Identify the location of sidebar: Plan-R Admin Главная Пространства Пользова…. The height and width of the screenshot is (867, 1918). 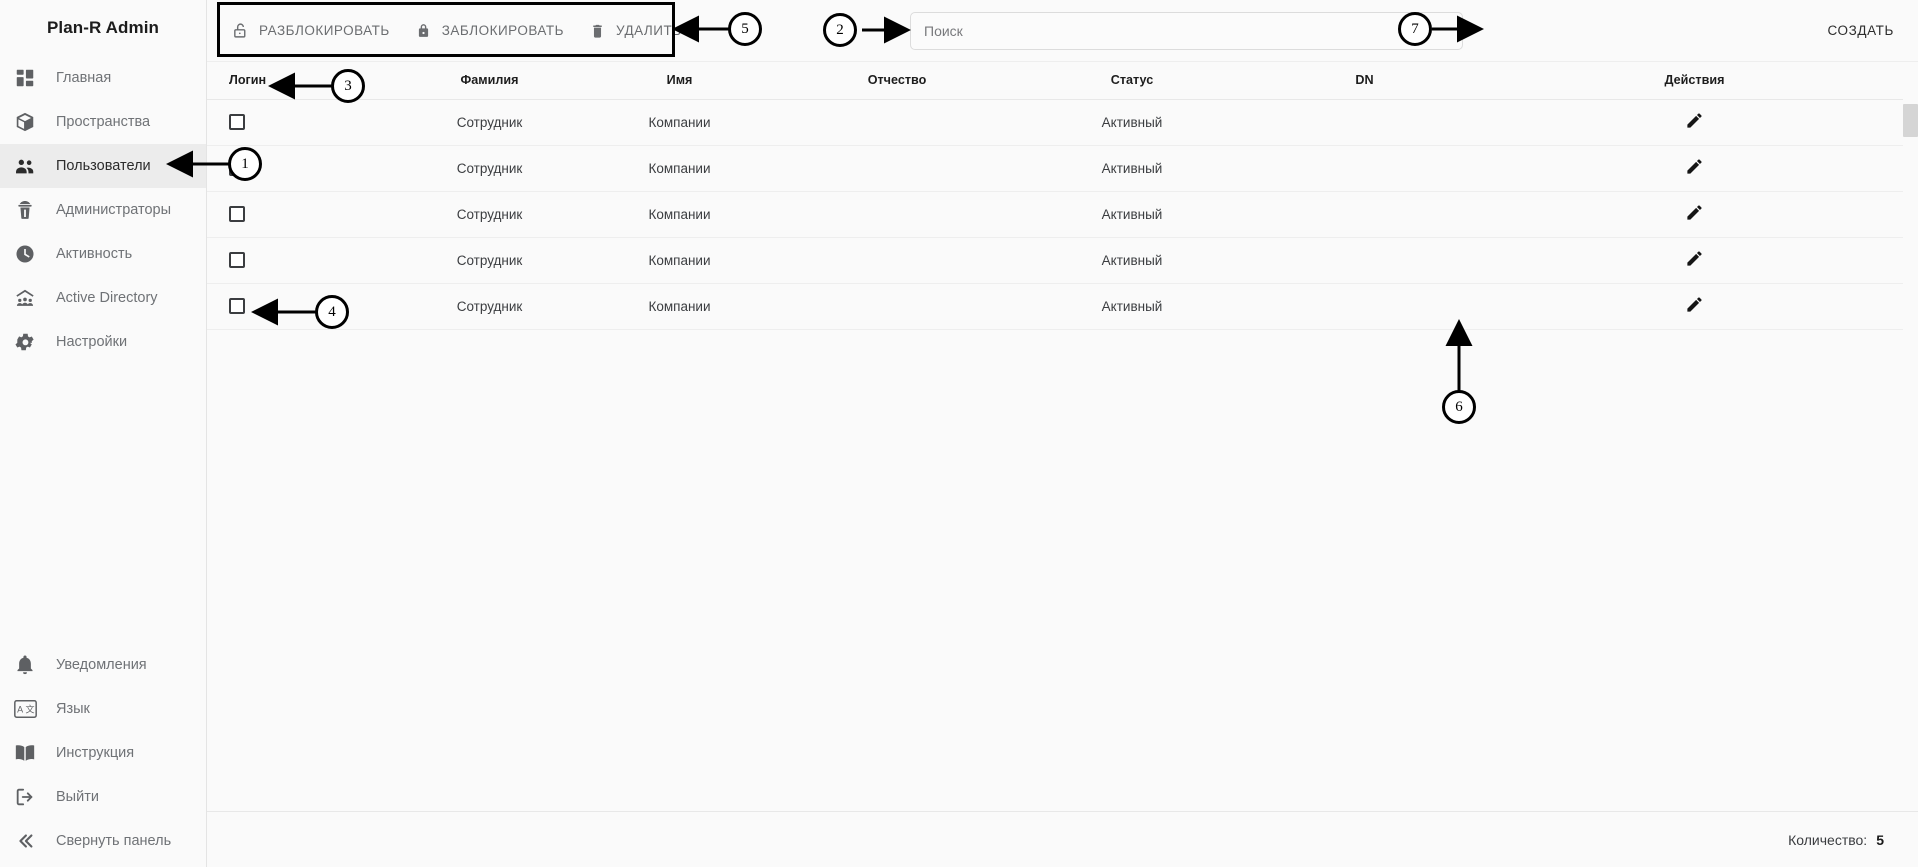
(103, 433).